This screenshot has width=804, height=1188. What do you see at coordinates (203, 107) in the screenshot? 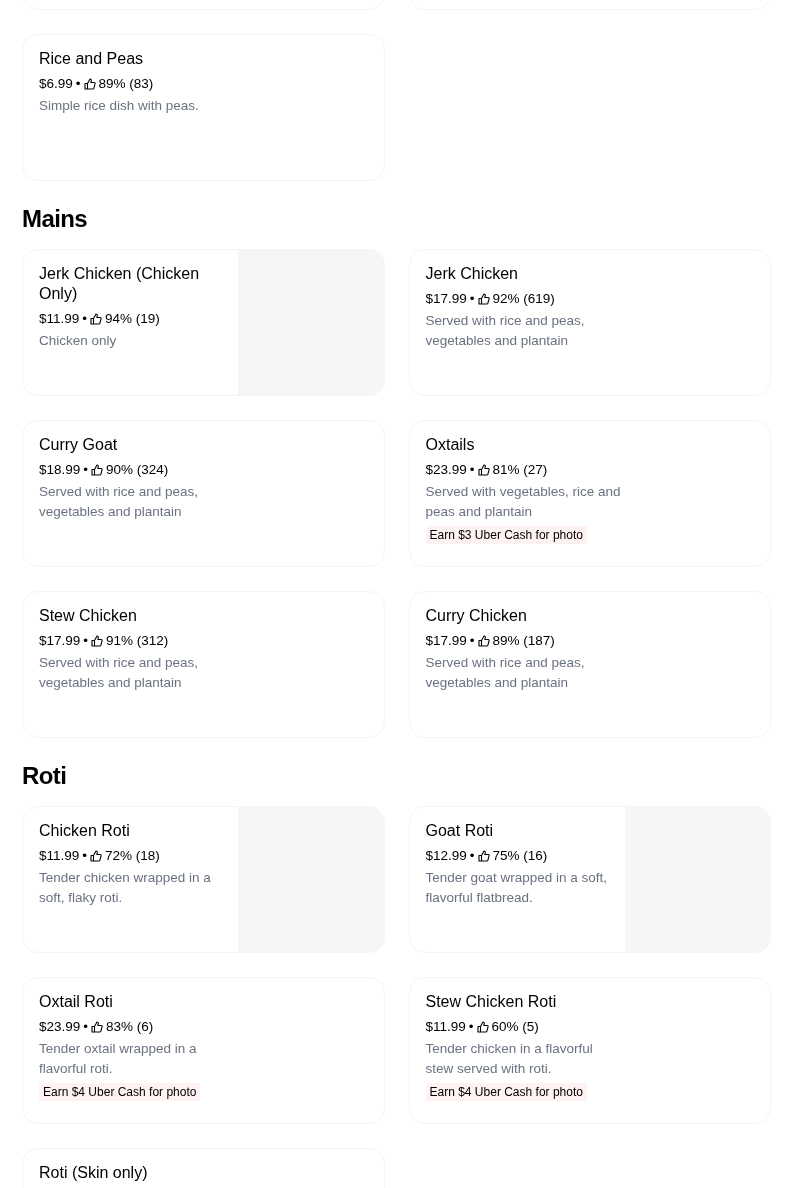
I see `menu-item-card: Rice and Peas $6.99 • 89% (83) Simple rice dish with peas.` at bounding box center [203, 107].